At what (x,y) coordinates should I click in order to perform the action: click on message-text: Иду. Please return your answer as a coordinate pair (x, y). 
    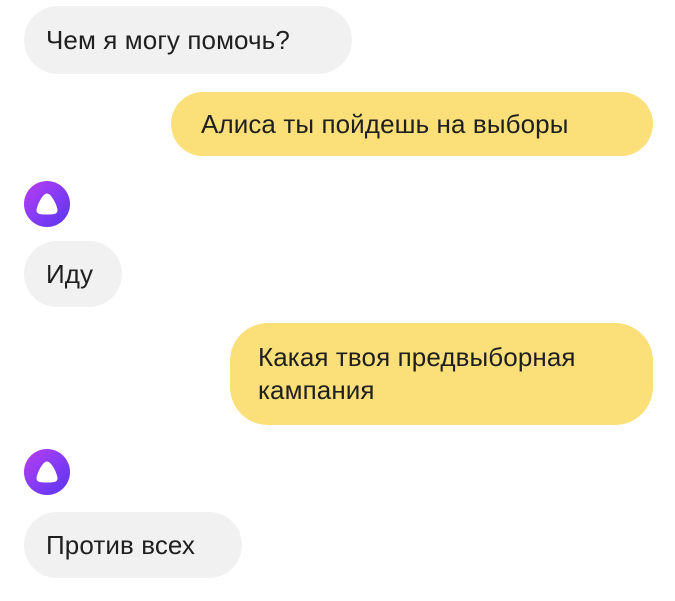
    Looking at the image, I should click on (70, 274).